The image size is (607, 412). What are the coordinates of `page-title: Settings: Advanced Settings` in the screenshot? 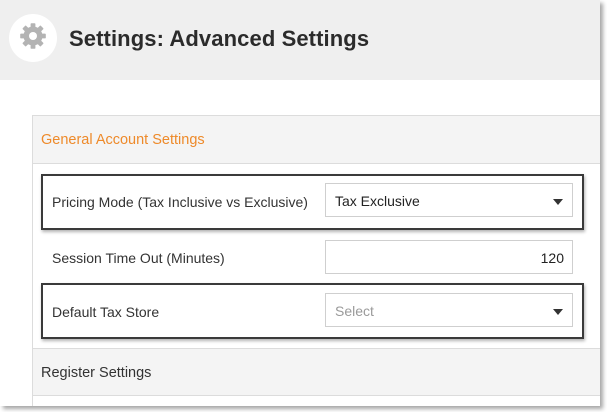 It's located at (219, 38).